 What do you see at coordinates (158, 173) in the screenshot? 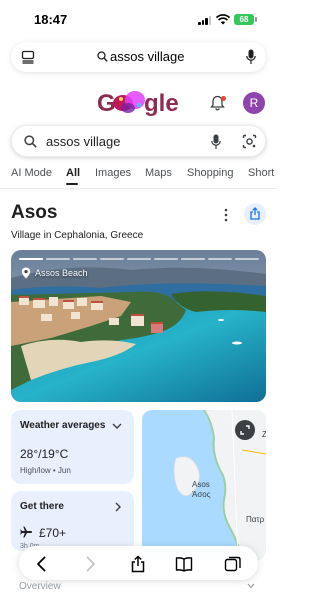
I see `tab-maps: Maps` at bounding box center [158, 173].